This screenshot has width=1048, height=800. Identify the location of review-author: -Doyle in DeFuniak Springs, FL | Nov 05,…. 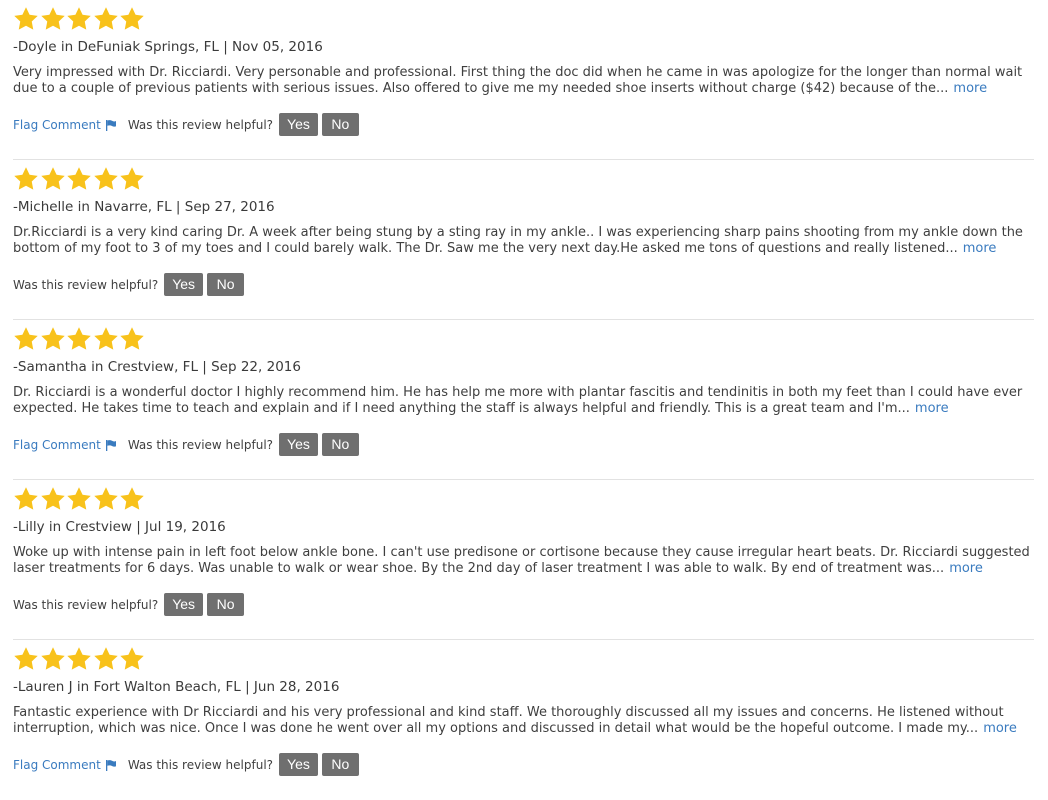
(168, 47).